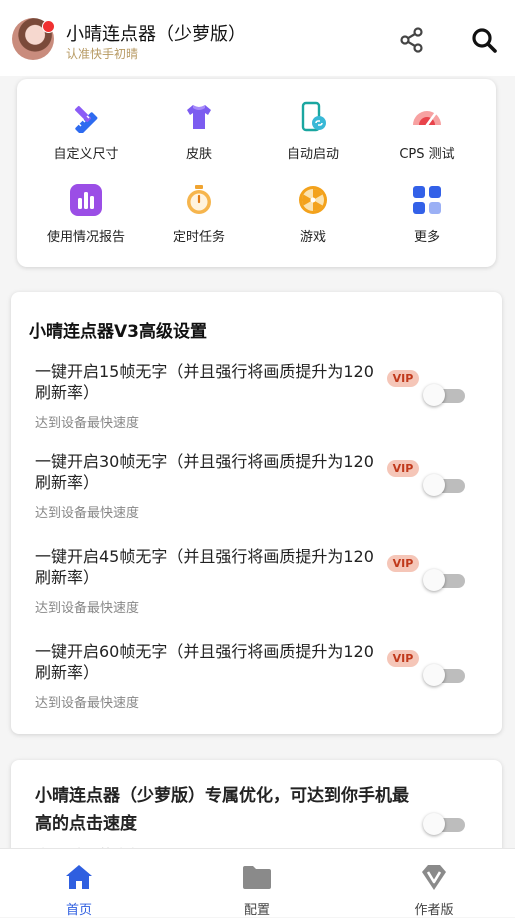  Describe the element at coordinates (86, 136) in the screenshot. I see `grid-item-custom-size: 自定义尺寸` at that location.